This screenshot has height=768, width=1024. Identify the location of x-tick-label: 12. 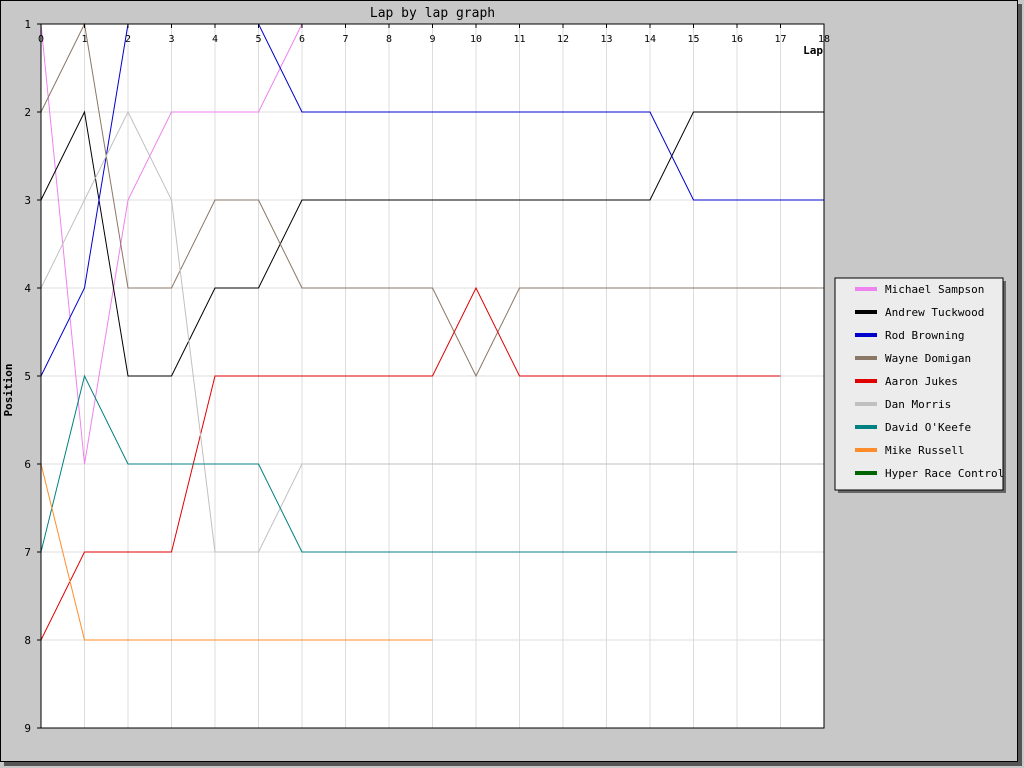
(563, 39).